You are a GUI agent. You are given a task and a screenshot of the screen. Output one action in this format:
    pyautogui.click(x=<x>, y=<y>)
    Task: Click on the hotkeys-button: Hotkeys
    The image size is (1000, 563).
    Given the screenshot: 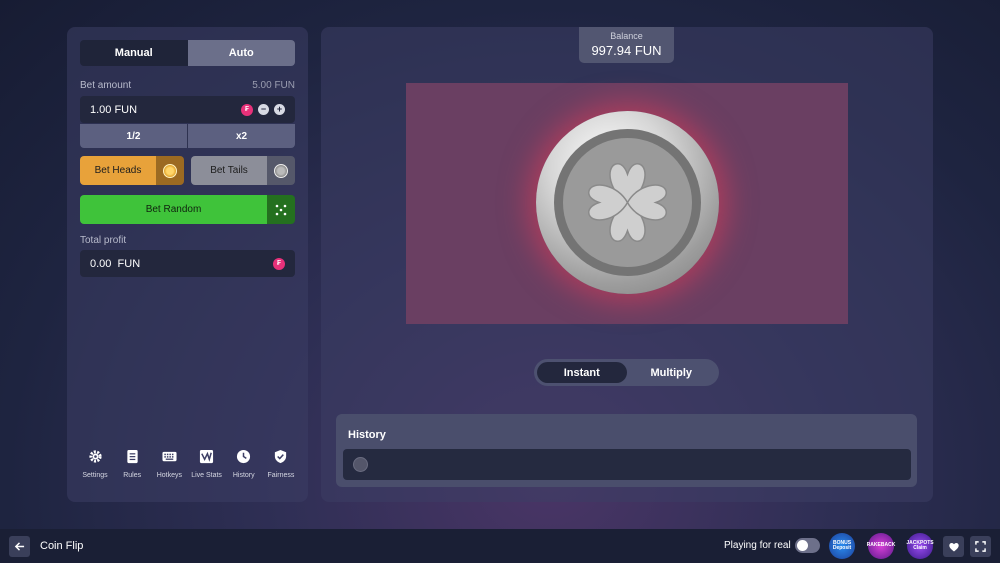 What is the action you would take?
    pyautogui.click(x=169, y=464)
    